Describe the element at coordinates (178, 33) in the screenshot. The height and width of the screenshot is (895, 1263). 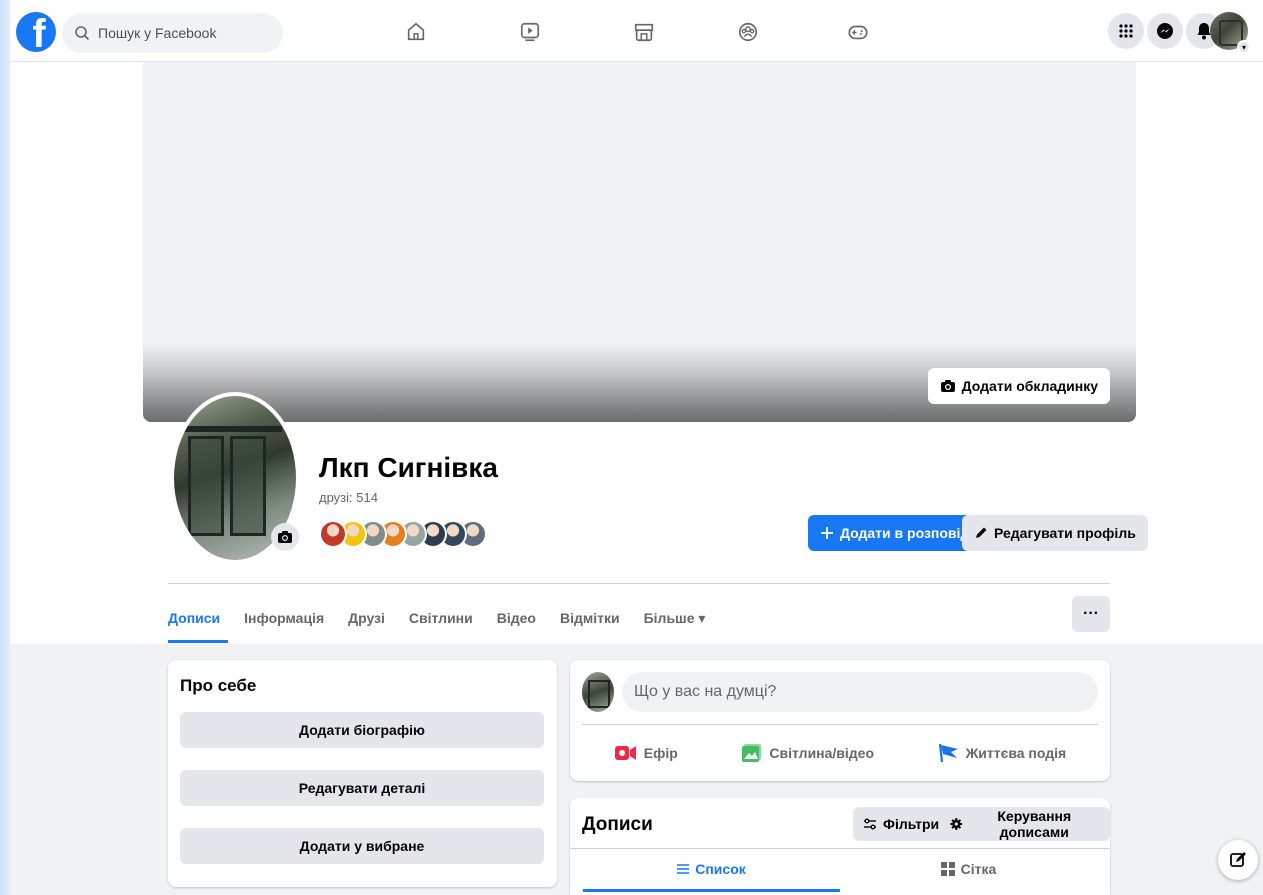
I see `search-input` at that location.